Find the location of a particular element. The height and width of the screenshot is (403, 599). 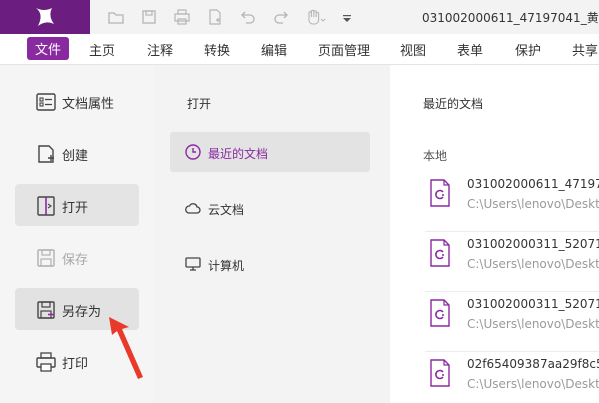

save-as-icon is located at coordinates (46, 310).